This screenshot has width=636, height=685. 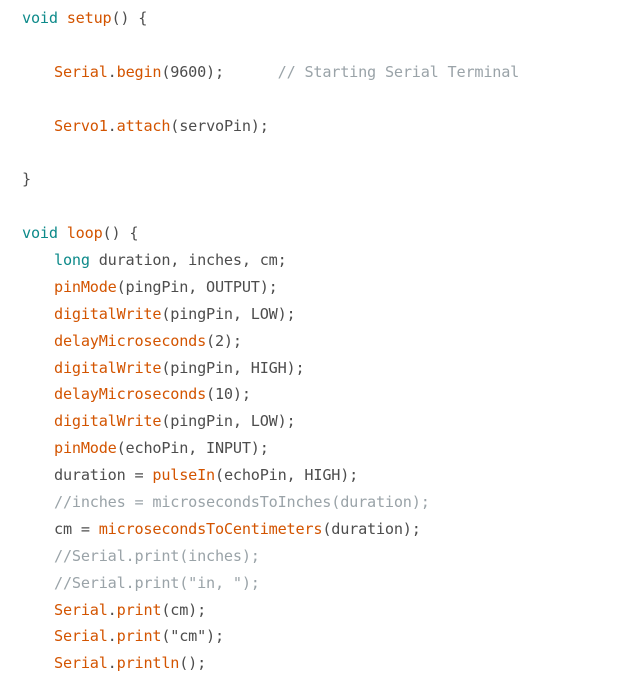 What do you see at coordinates (371, 528) in the screenshot?
I see `code-text: (duration);` at bounding box center [371, 528].